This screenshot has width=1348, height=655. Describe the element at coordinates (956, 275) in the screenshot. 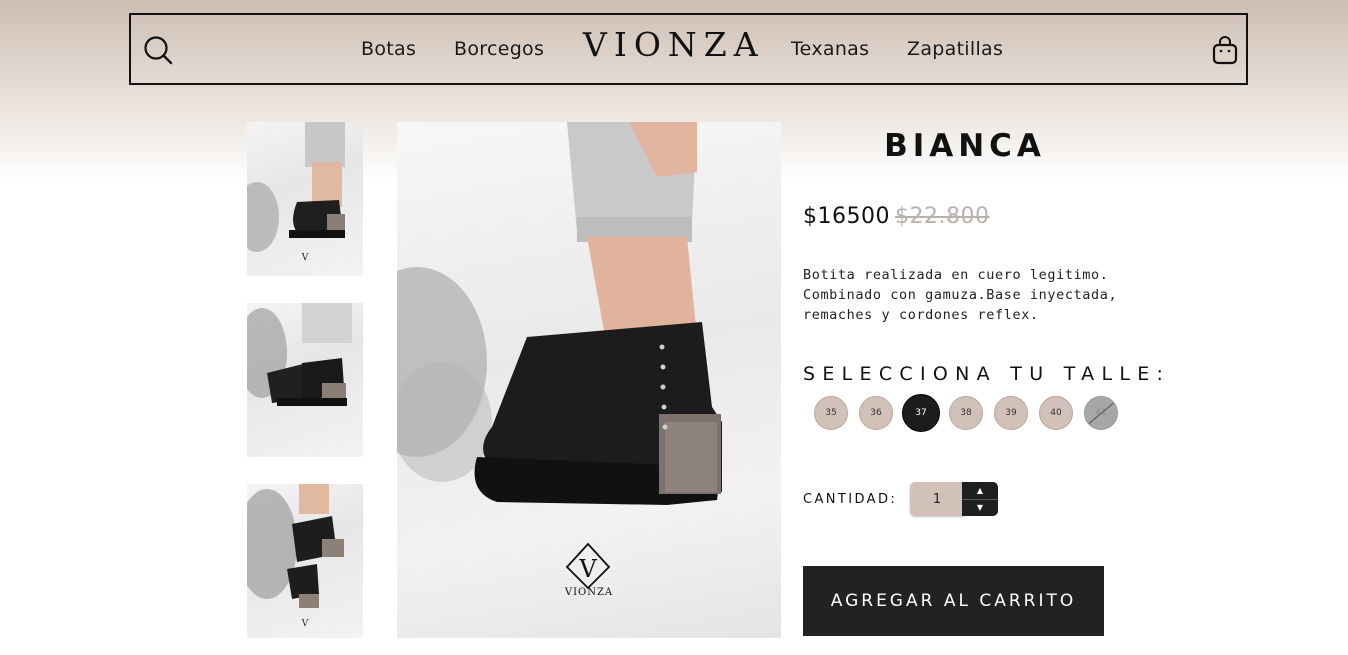

I see `description-line: Botita realizada en cuero legitimo.` at that location.